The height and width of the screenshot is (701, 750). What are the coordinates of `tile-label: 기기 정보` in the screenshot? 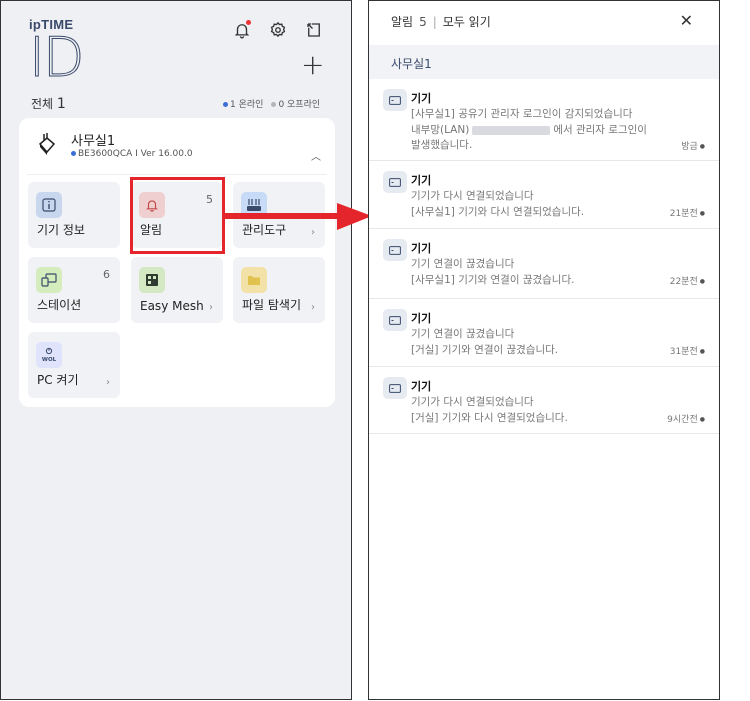 It's located at (61, 230).